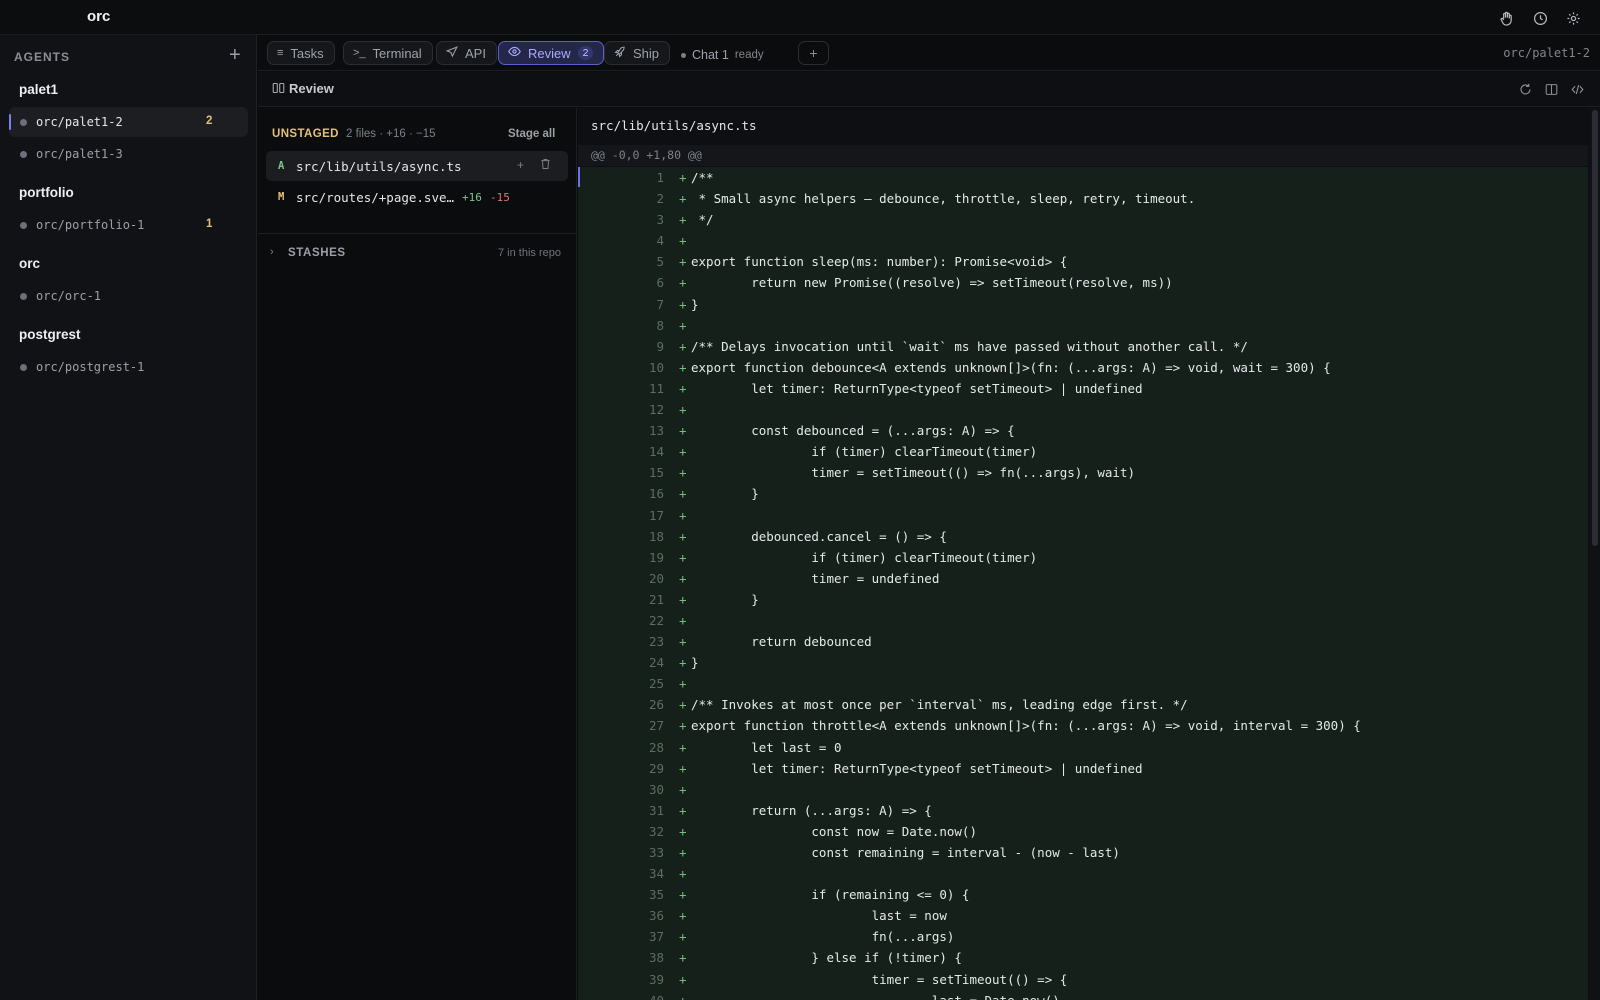 The width and height of the screenshot is (1600, 1000). I want to click on line-number: 15, so click(656, 473).